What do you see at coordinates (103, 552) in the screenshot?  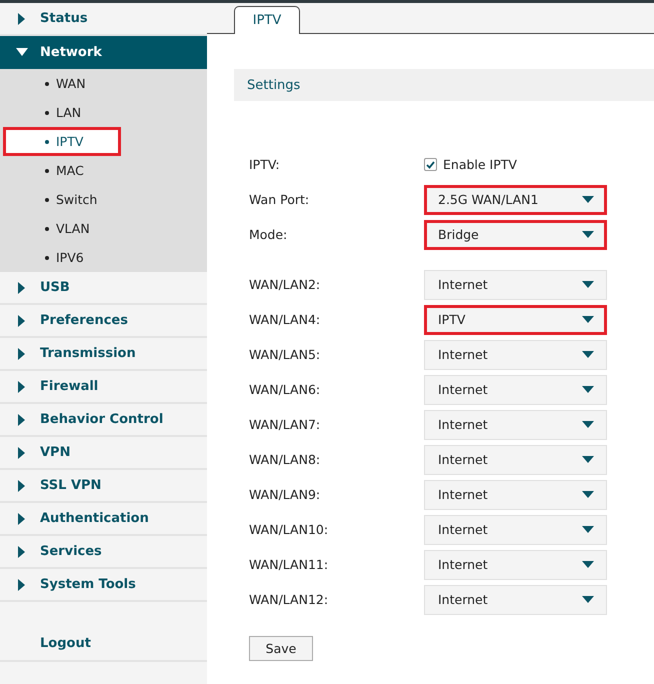 I see `nav-item: Services` at bounding box center [103, 552].